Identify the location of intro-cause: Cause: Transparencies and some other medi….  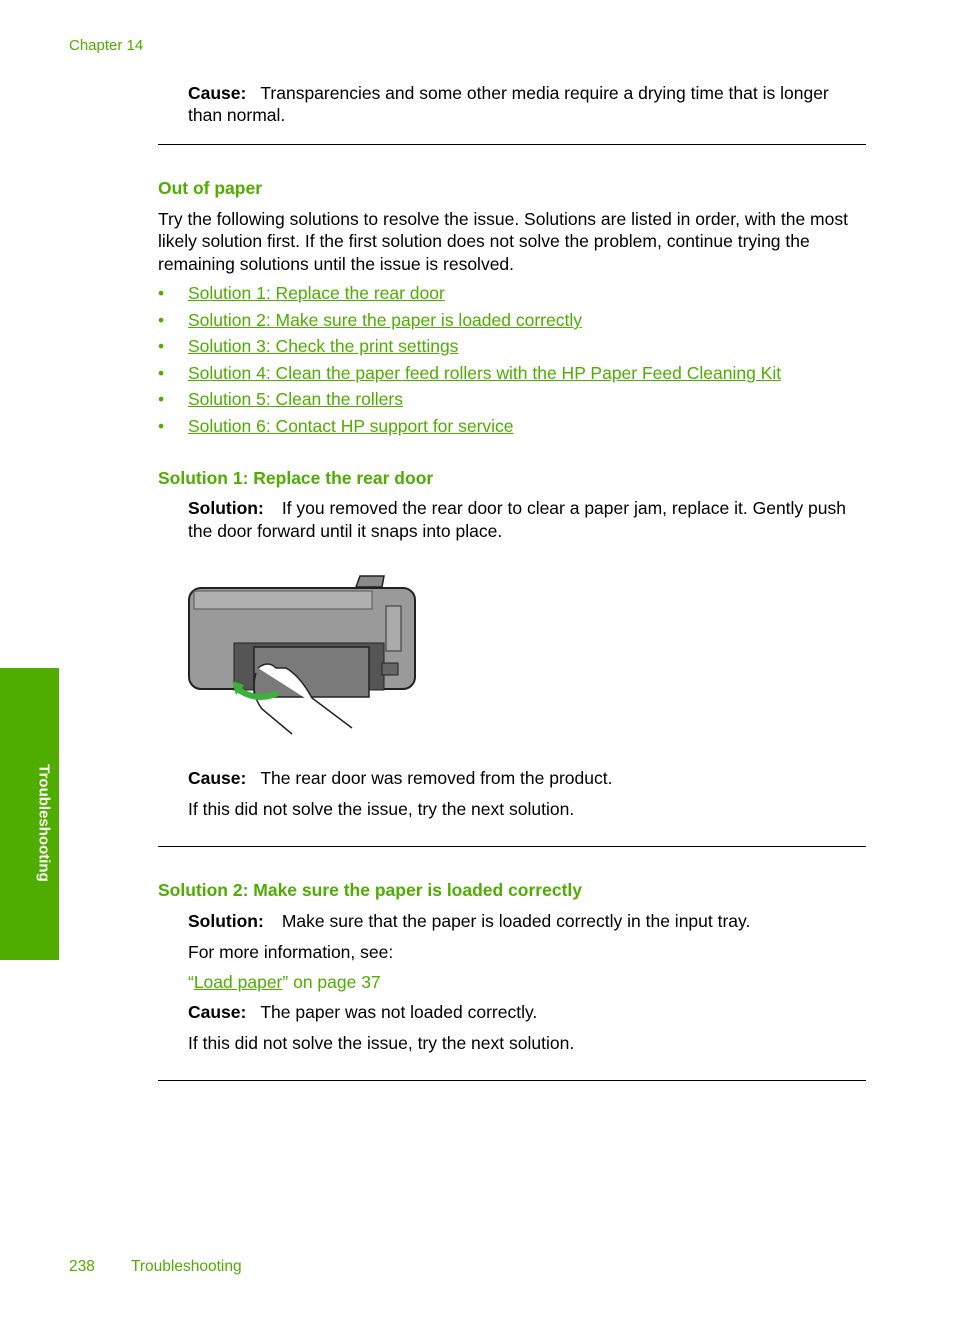
(508, 93).